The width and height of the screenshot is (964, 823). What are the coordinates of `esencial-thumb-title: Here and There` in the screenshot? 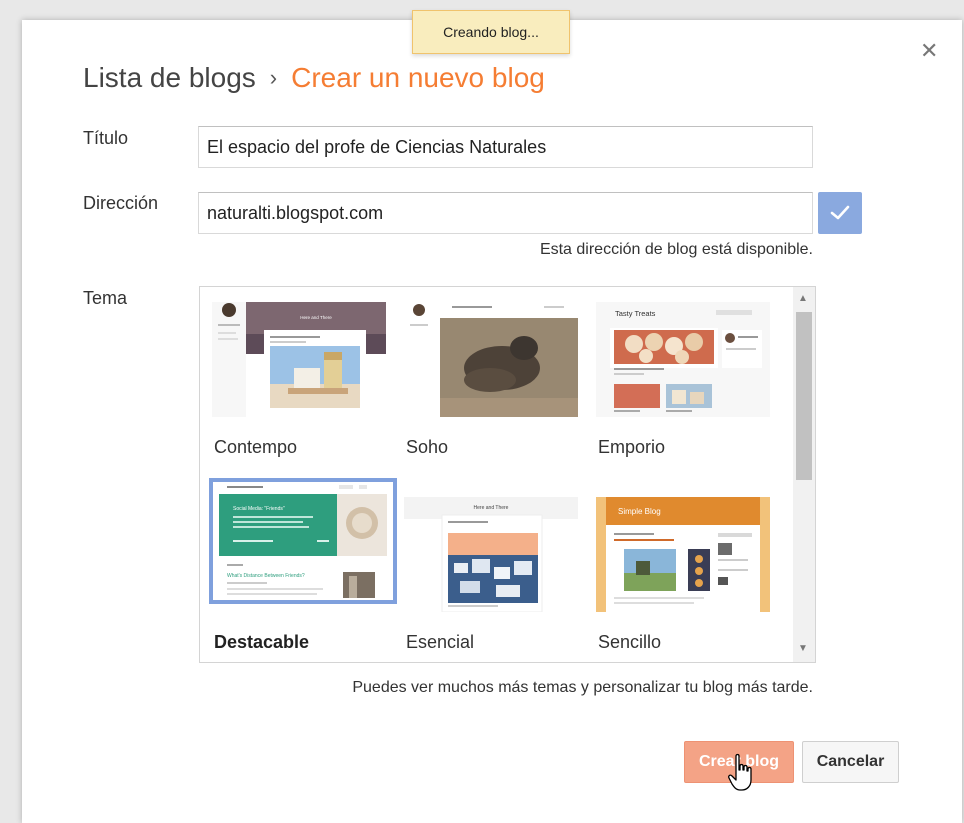 It's located at (491, 508).